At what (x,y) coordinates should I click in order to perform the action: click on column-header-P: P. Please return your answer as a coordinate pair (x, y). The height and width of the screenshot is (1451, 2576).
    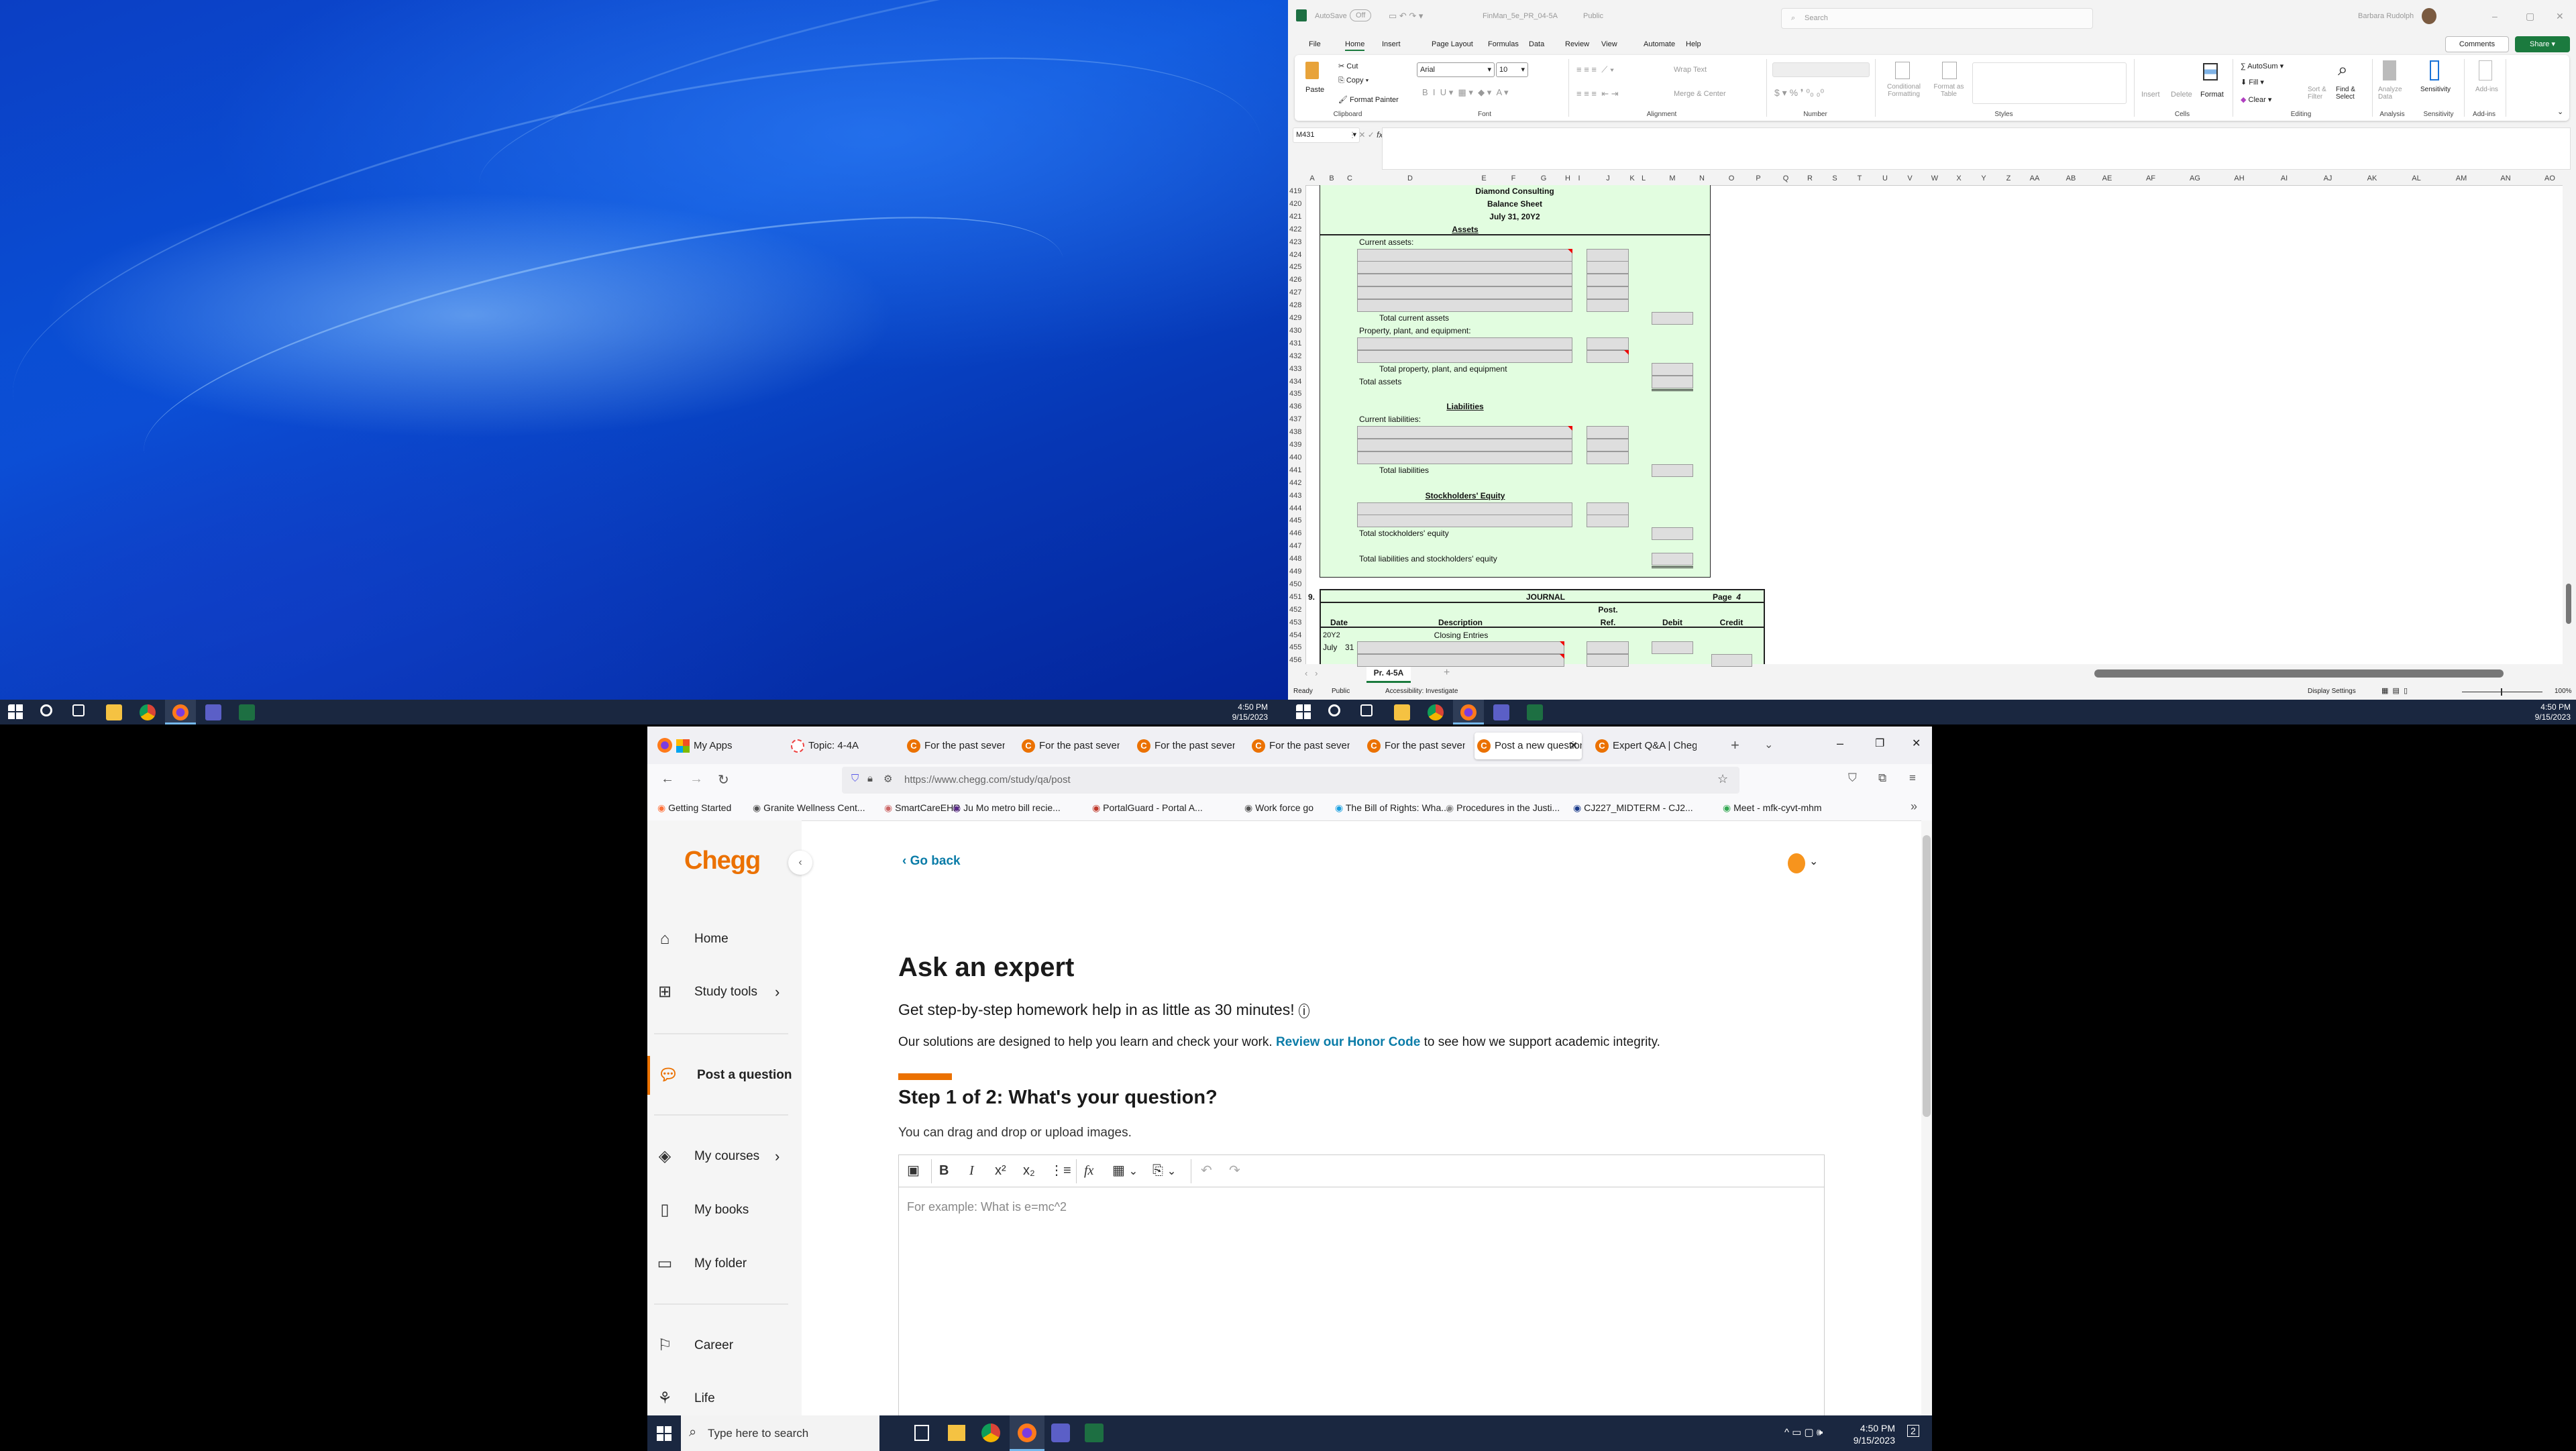
    Looking at the image, I should click on (1758, 179).